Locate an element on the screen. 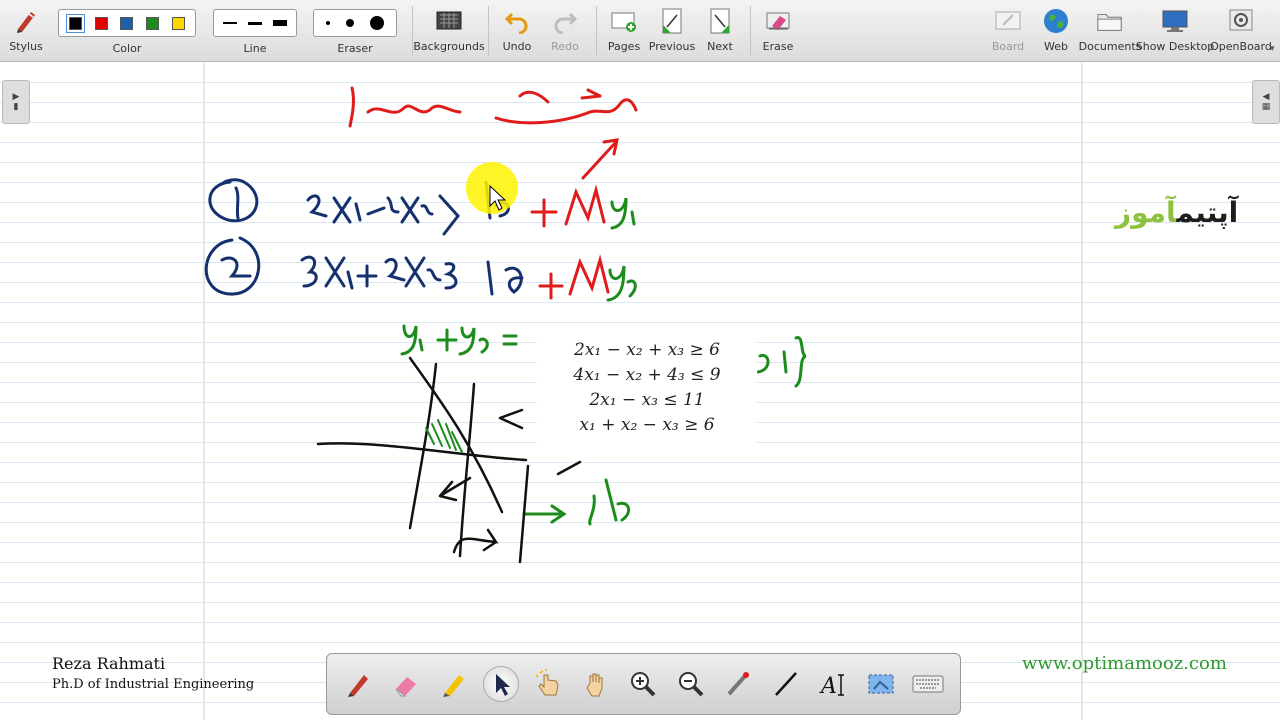  undo-button: Undo is located at coordinates (517, 31).